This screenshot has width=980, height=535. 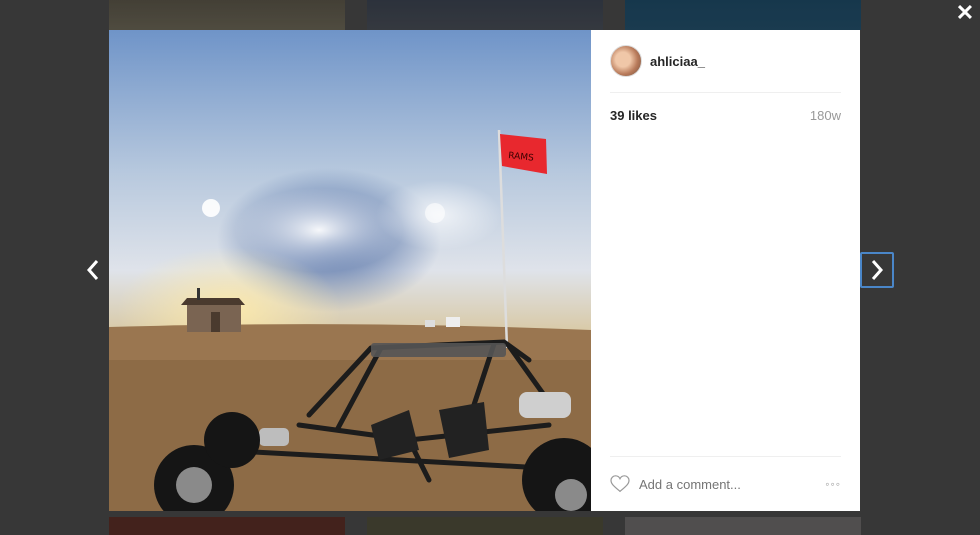 I want to click on chevron-left-icon, so click(x=92, y=270).